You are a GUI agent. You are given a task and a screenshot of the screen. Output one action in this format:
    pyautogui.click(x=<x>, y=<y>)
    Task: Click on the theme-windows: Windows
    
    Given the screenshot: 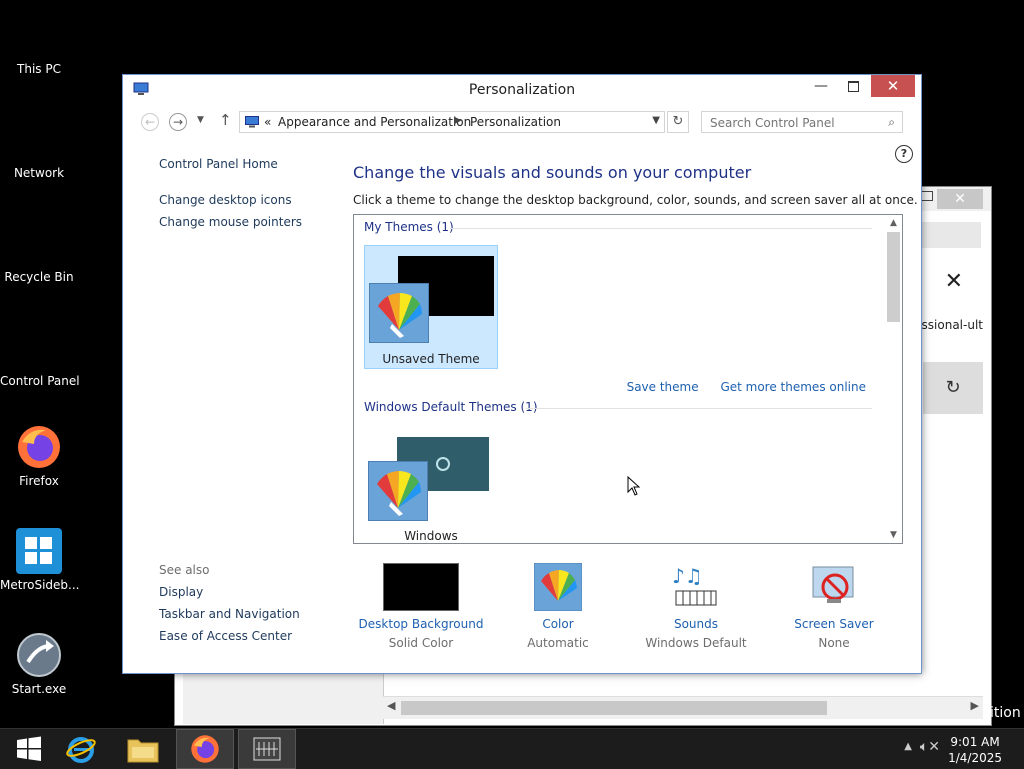 What is the action you would take?
    pyautogui.click(x=431, y=487)
    